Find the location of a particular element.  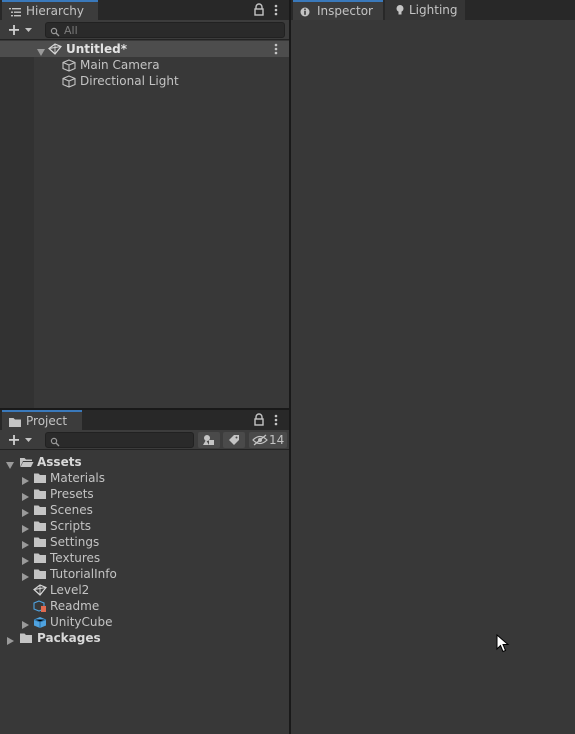

project-item-scenes: Scenes is located at coordinates (144, 510).